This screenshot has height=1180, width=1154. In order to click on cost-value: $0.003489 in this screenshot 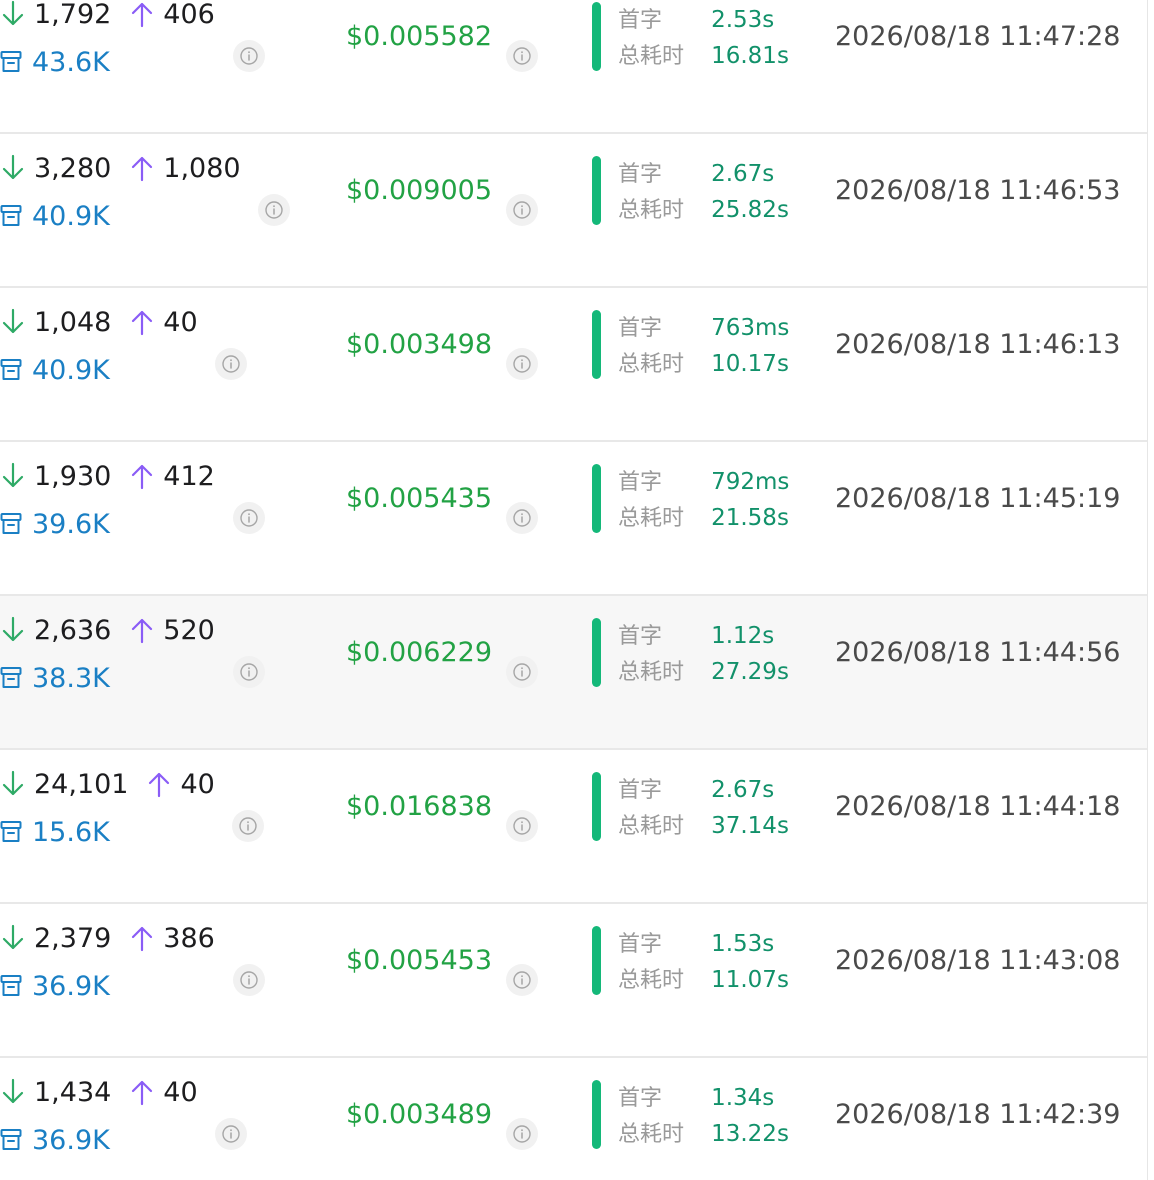, I will do `click(419, 1114)`.